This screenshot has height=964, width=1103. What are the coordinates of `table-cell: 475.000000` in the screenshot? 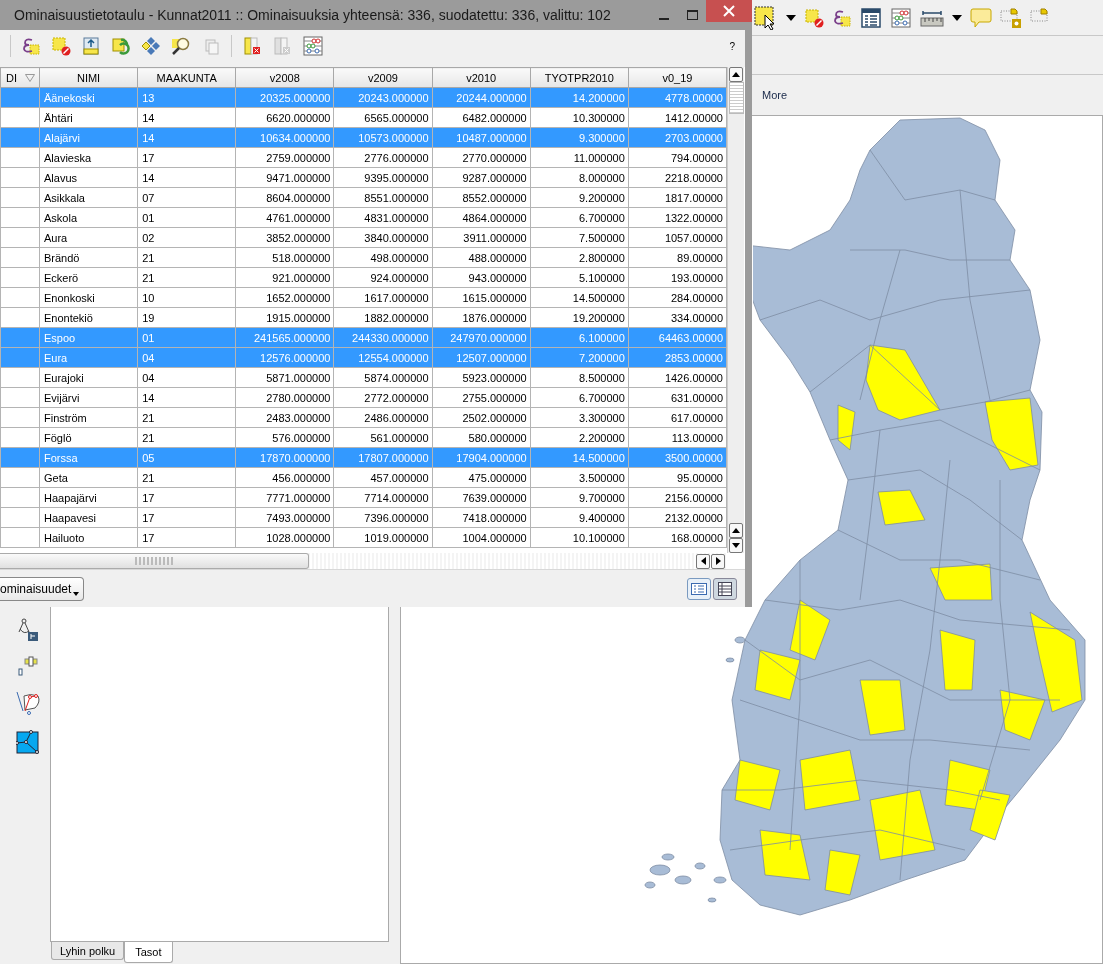 It's located at (481, 477).